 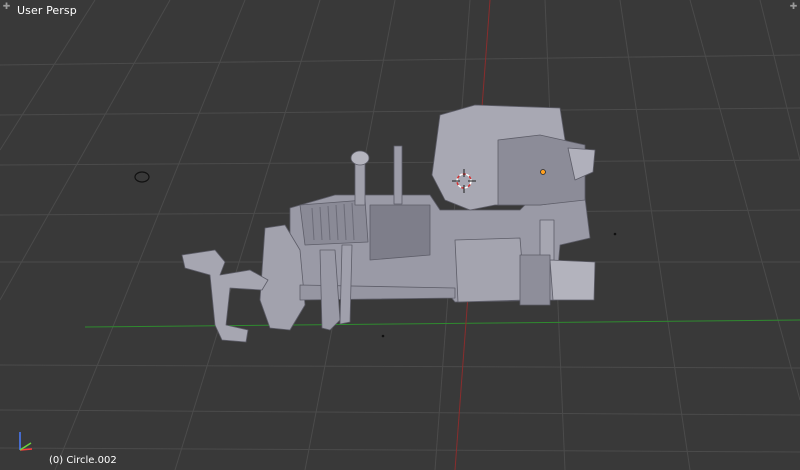 What do you see at coordinates (142, 177) in the screenshot?
I see `lamp-icon` at bounding box center [142, 177].